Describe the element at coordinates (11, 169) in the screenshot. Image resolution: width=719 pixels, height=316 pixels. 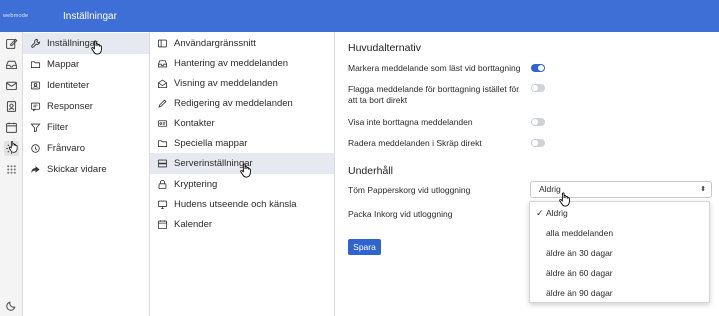
I see `apps-icon` at that location.